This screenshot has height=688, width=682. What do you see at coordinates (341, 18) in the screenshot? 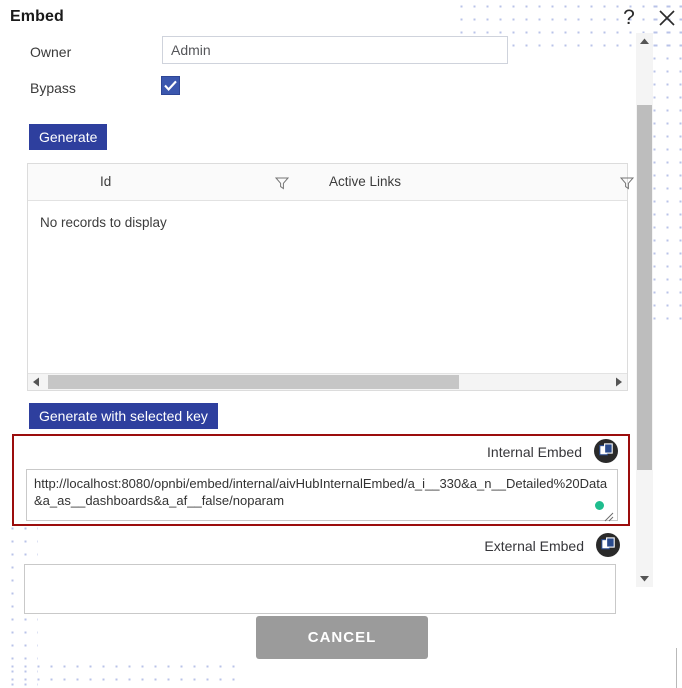
I see `dialog-title-bar: Embed ?` at bounding box center [341, 18].